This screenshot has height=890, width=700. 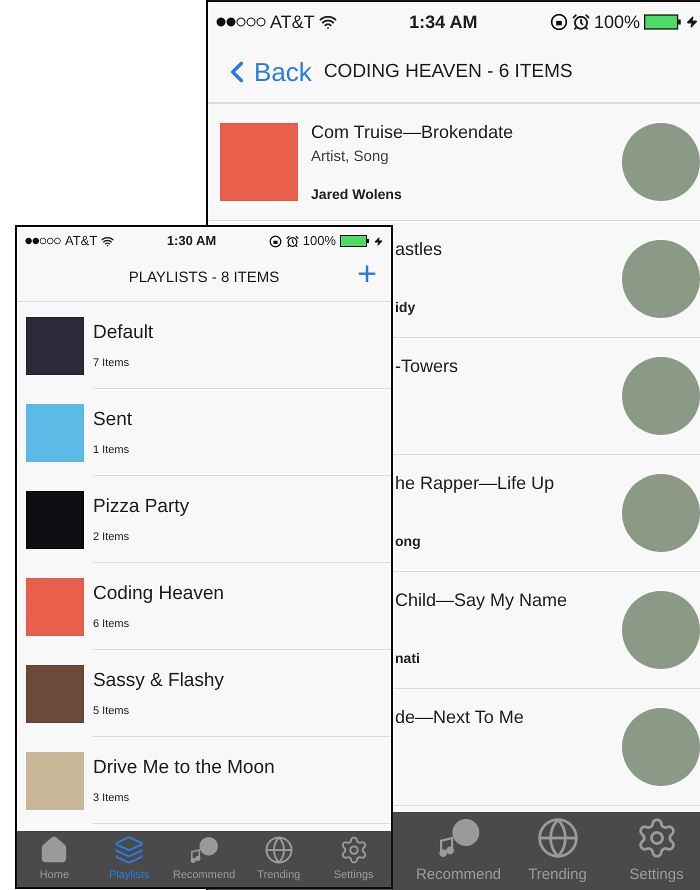 I want to click on item-count: 2 Items, so click(x=111, y=537).